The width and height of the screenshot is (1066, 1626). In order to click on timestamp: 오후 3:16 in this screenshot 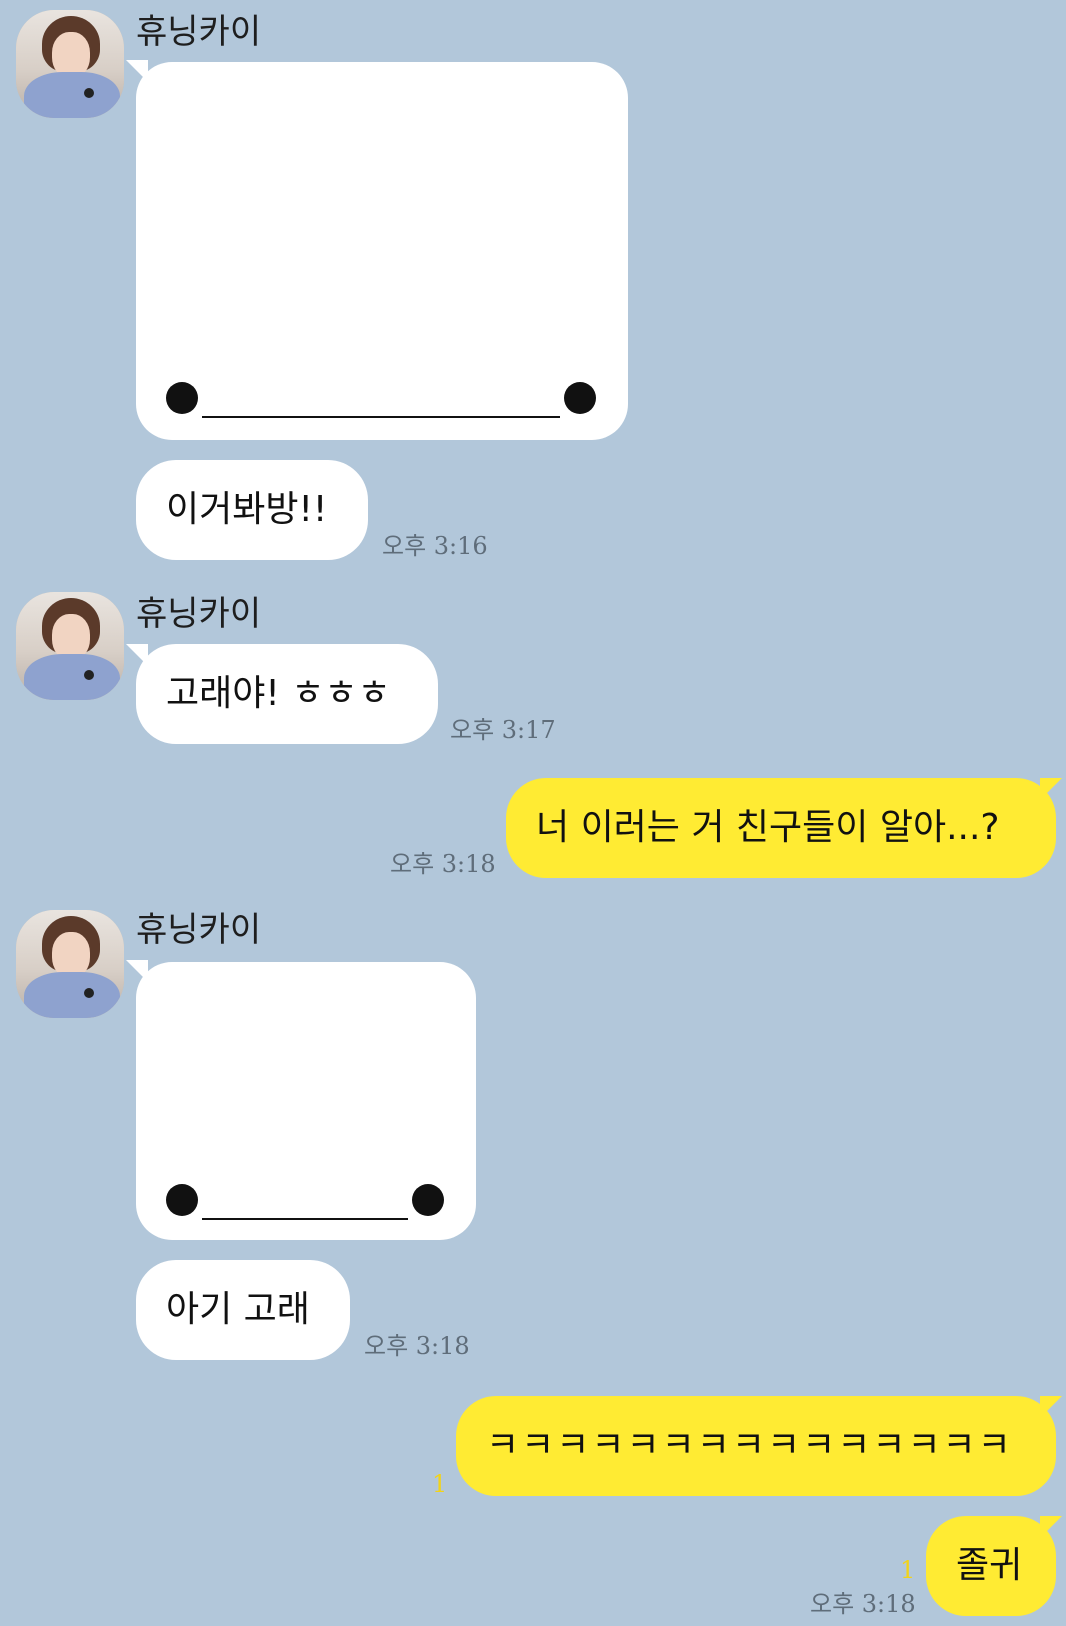, I will do `click(435, 546)`.